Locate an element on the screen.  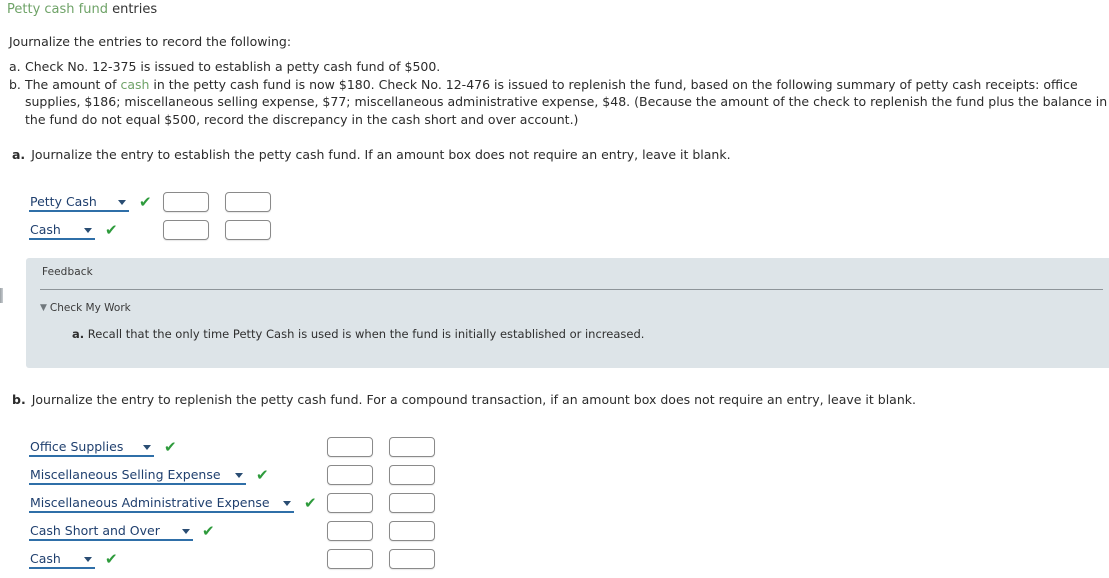
problem-item-b-text-before: The amount of is located at coordinates (73, 84).